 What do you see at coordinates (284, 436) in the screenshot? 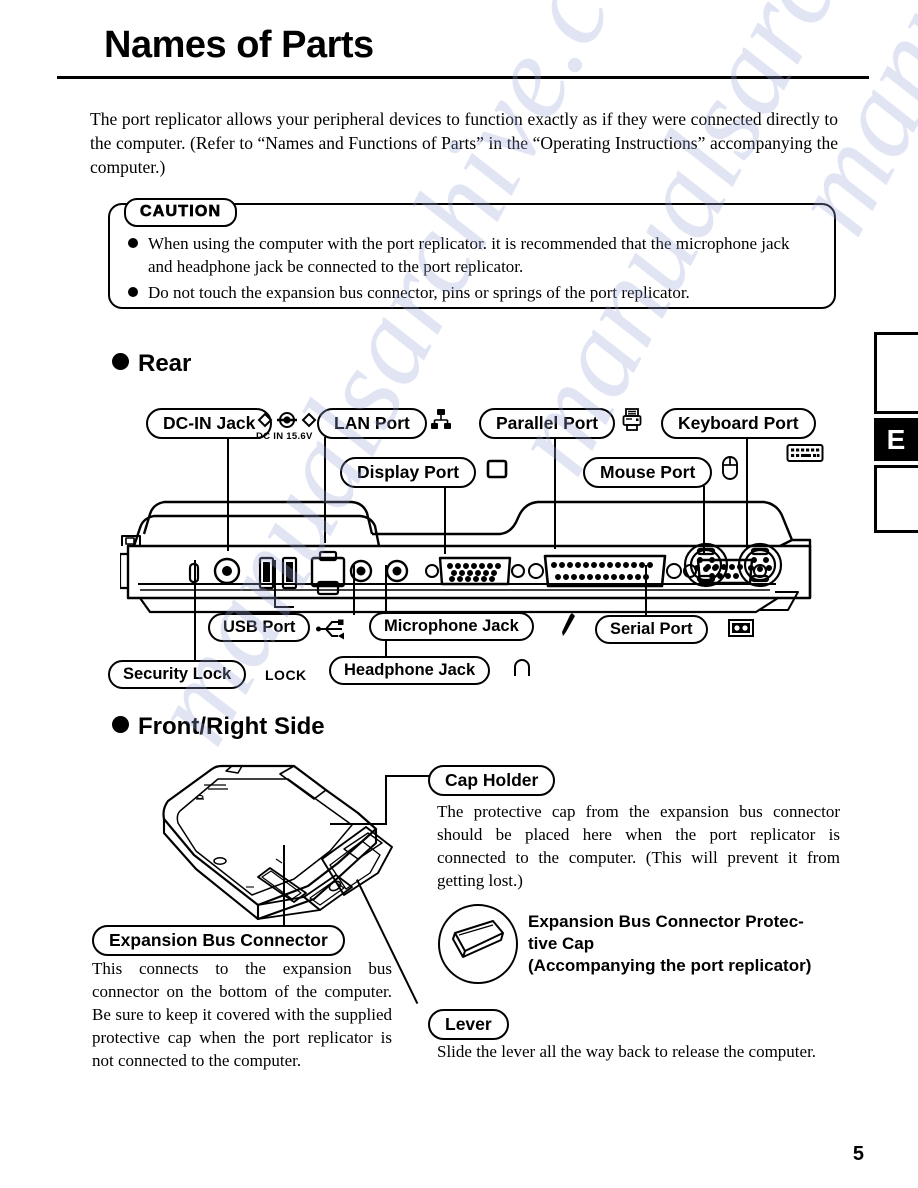
I see `dc-in-rating-label: DC IN 15.6V` at bounding box center [284, 436].